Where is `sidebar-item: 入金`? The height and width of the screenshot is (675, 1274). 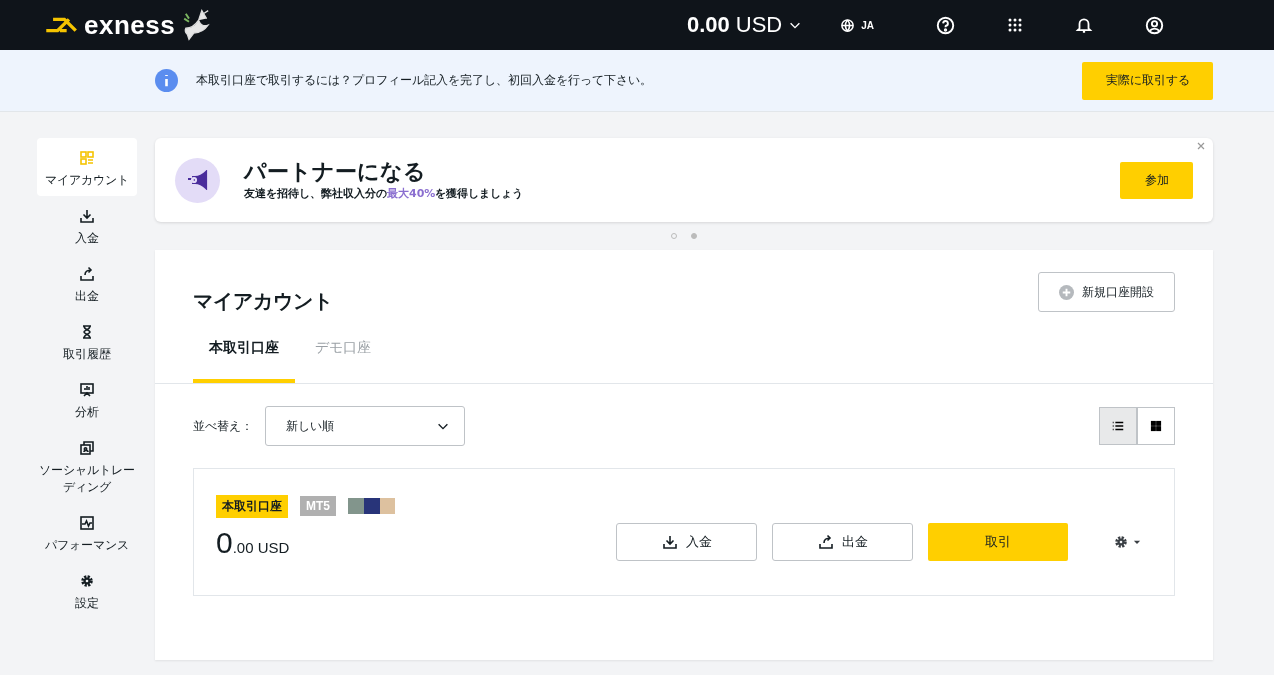
sidebar-item: 入金 is located at coordinates (87, 225).